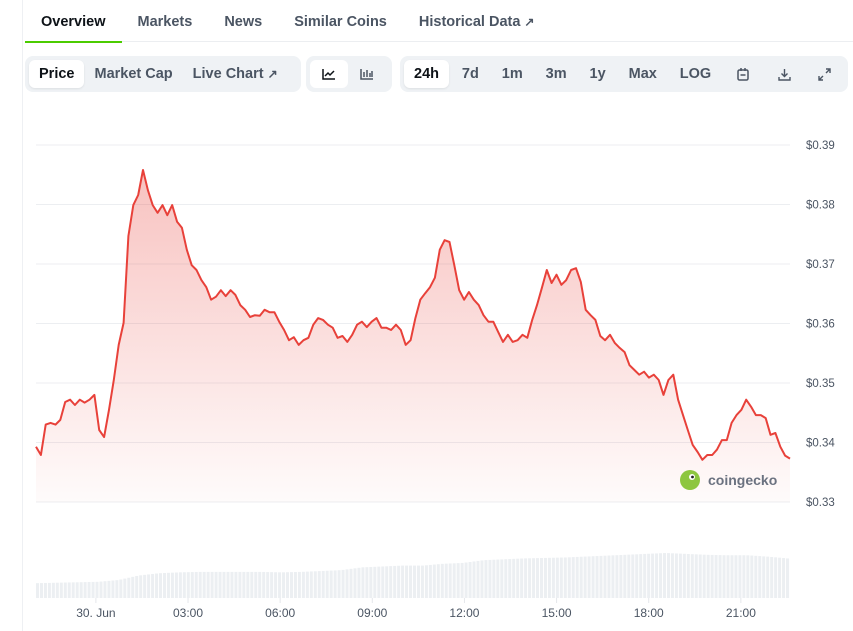 The width and height of the screenshot is (853, 631). Describe the element at coordinates (742, 480) in the screenshot. I see `watermark-text: coingecko` at that location.